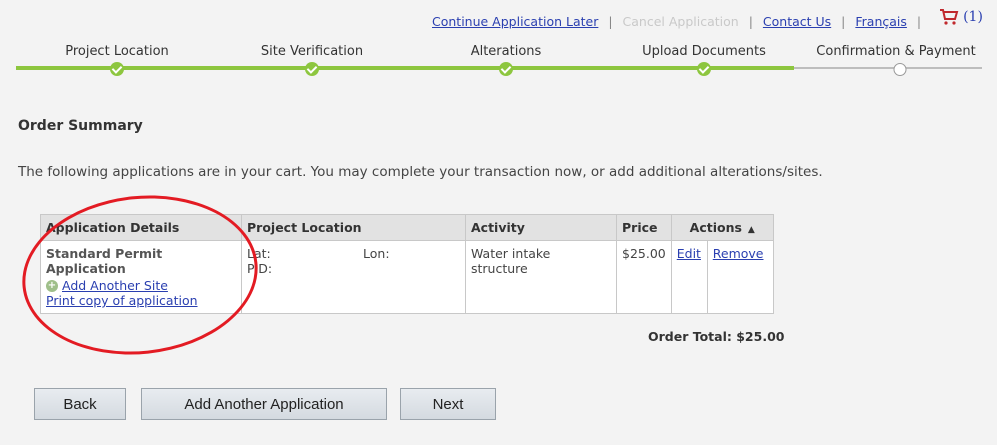 The height and width of the screenshot is (445, 997). I want to click on pid-label: PID:, so click(260, 268).